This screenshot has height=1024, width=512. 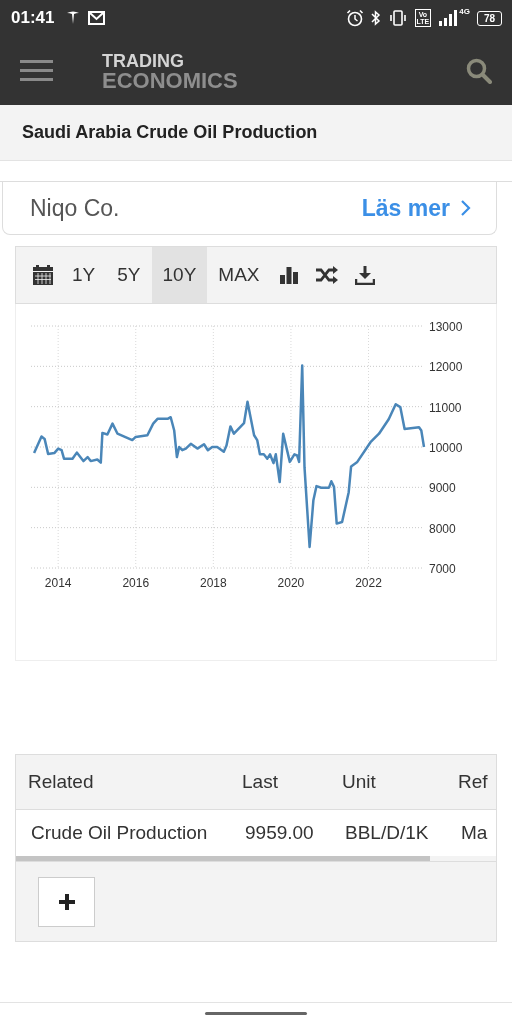 I want to click on logo-text: ECONOMICS, so click(x=170, y=80).